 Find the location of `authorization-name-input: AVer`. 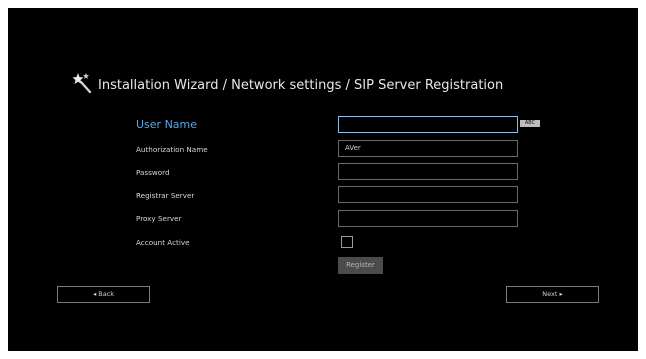

authorization-name-input: AVer is located at coordinates (428, 148).